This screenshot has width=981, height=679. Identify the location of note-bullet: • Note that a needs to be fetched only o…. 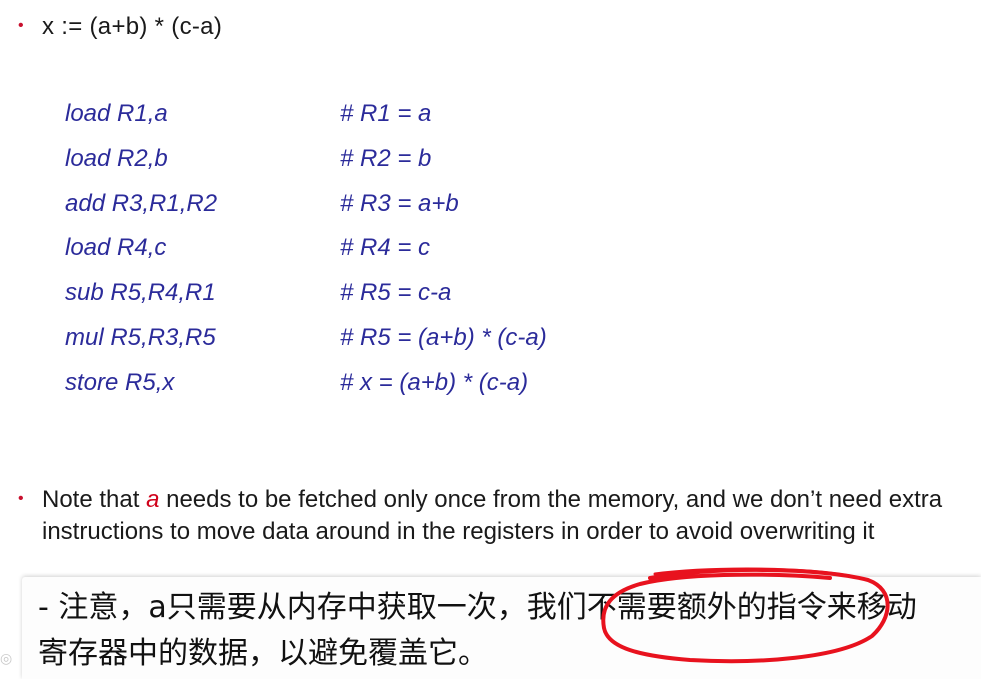
(488, 516).